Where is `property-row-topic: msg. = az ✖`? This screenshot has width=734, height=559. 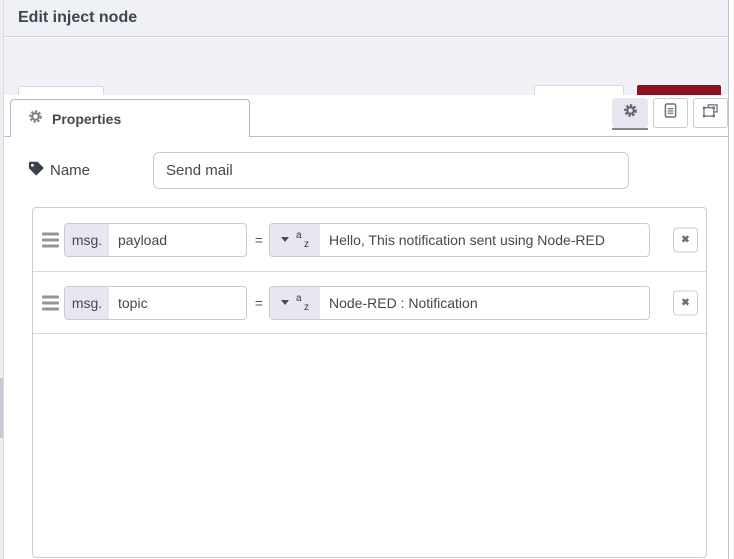 property-row-topic: msg. = az ✖ is located at coordinates (369, 303).